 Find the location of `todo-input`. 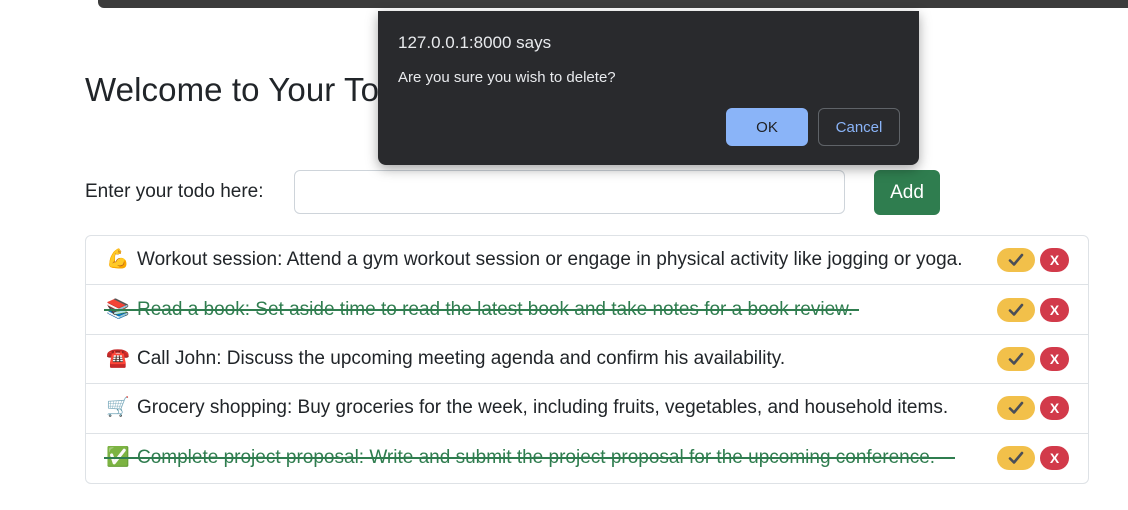

todo-input is located at coordinates (569, 192).